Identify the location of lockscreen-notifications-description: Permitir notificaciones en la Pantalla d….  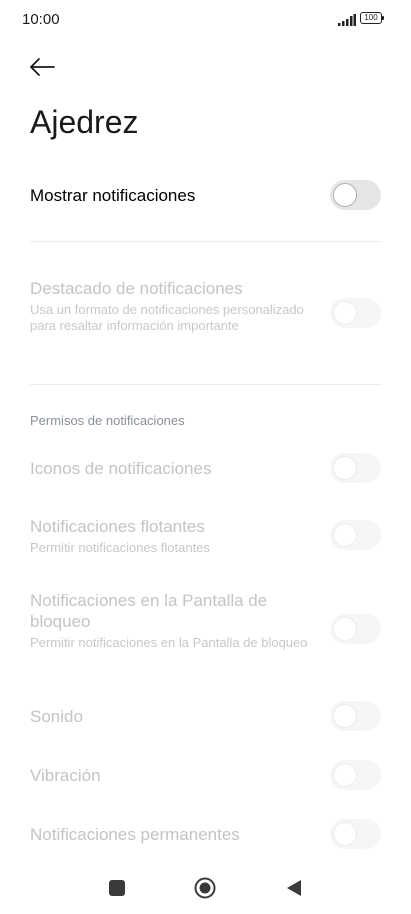
(169, 642).